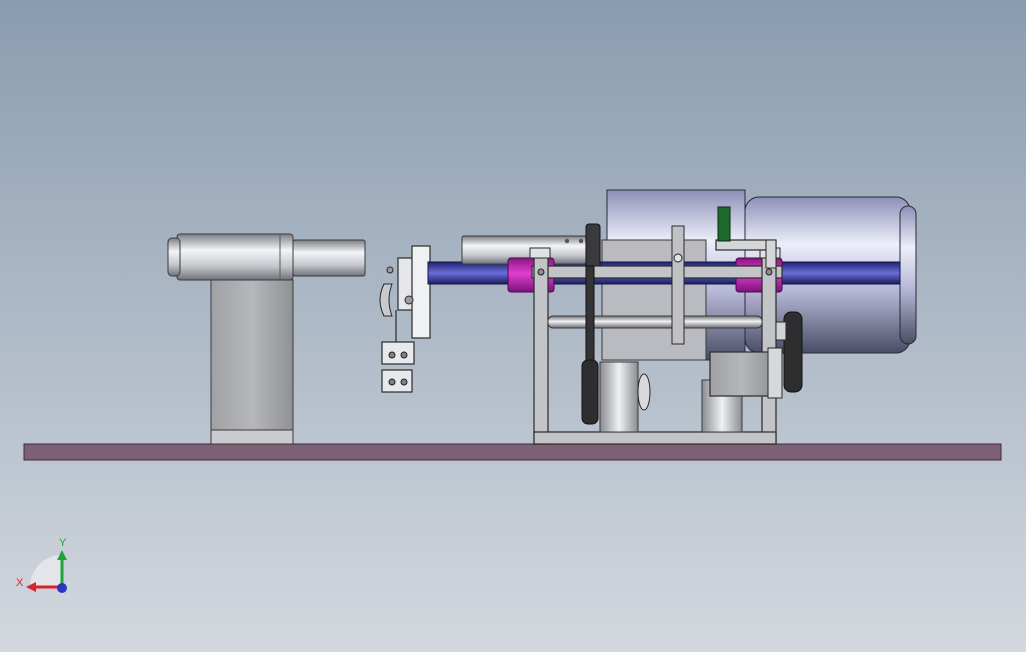 This screenshot has width=1026, height=652. I want to click on screw-nut-icon, so click(678, 258).